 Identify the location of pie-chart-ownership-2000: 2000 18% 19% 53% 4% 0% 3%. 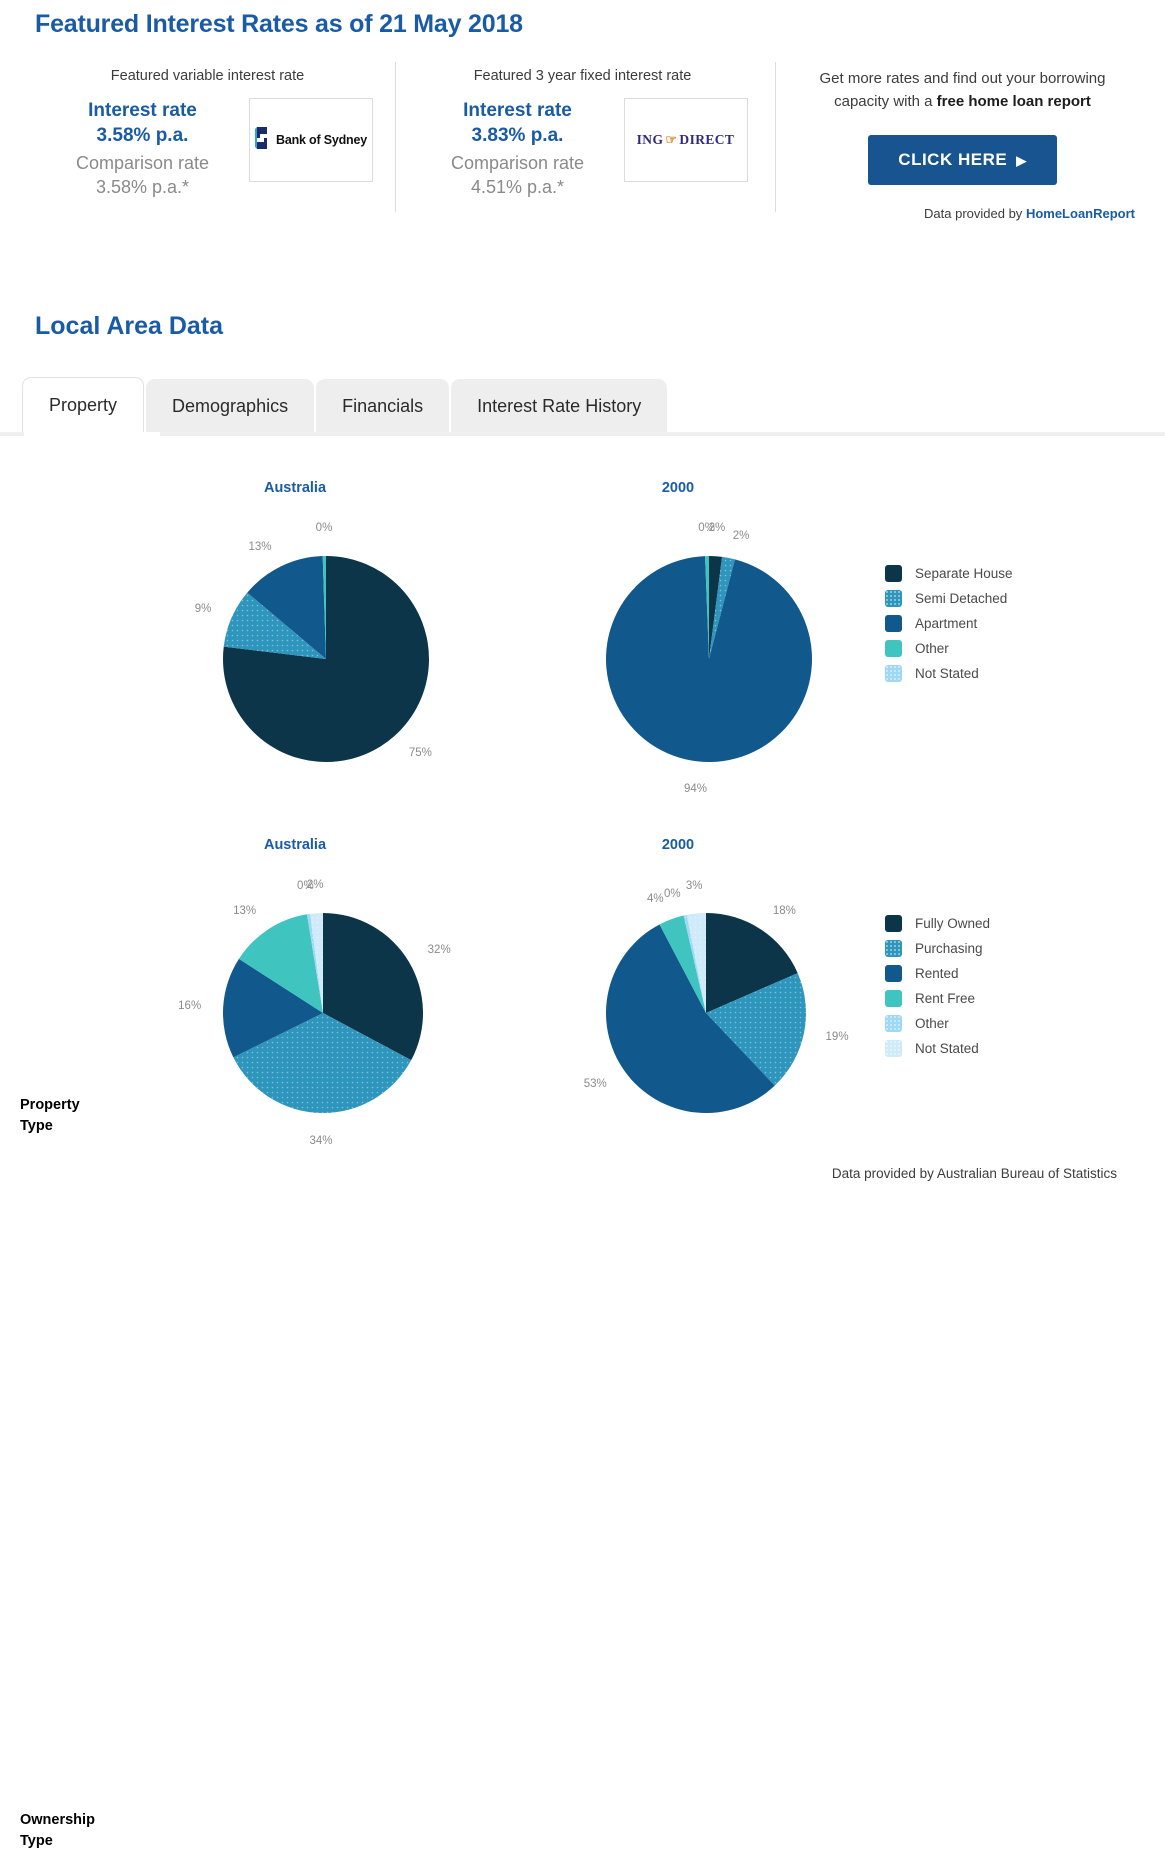
(703, 999).